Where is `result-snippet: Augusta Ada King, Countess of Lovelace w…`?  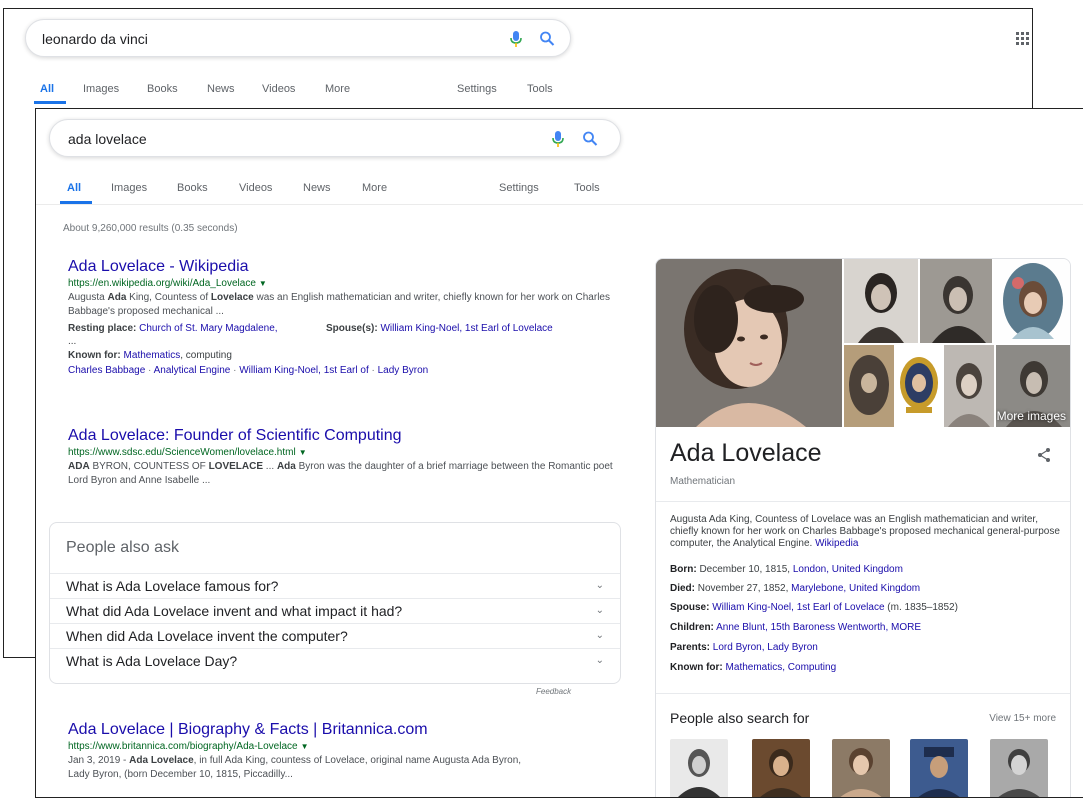 result-snippet: Augusta Ada King, Countess of Lovelace w… is located at coordinates (348, 305).